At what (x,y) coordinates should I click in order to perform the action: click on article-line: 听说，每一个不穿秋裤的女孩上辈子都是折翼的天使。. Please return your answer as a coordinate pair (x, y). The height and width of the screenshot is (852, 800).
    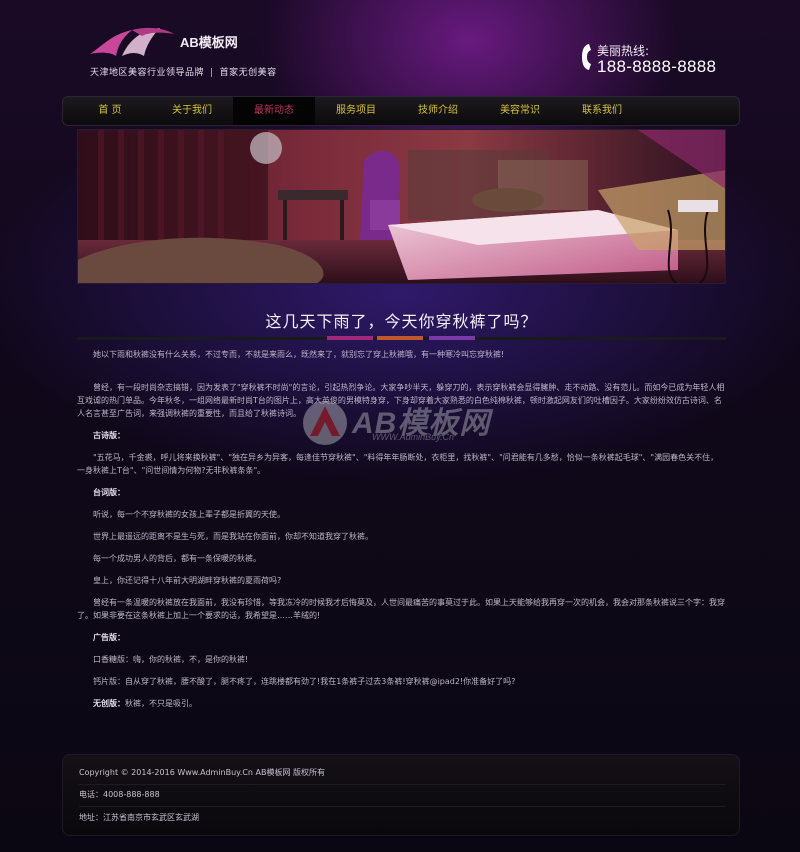
    Looking at the image, I should click on (189, 514).